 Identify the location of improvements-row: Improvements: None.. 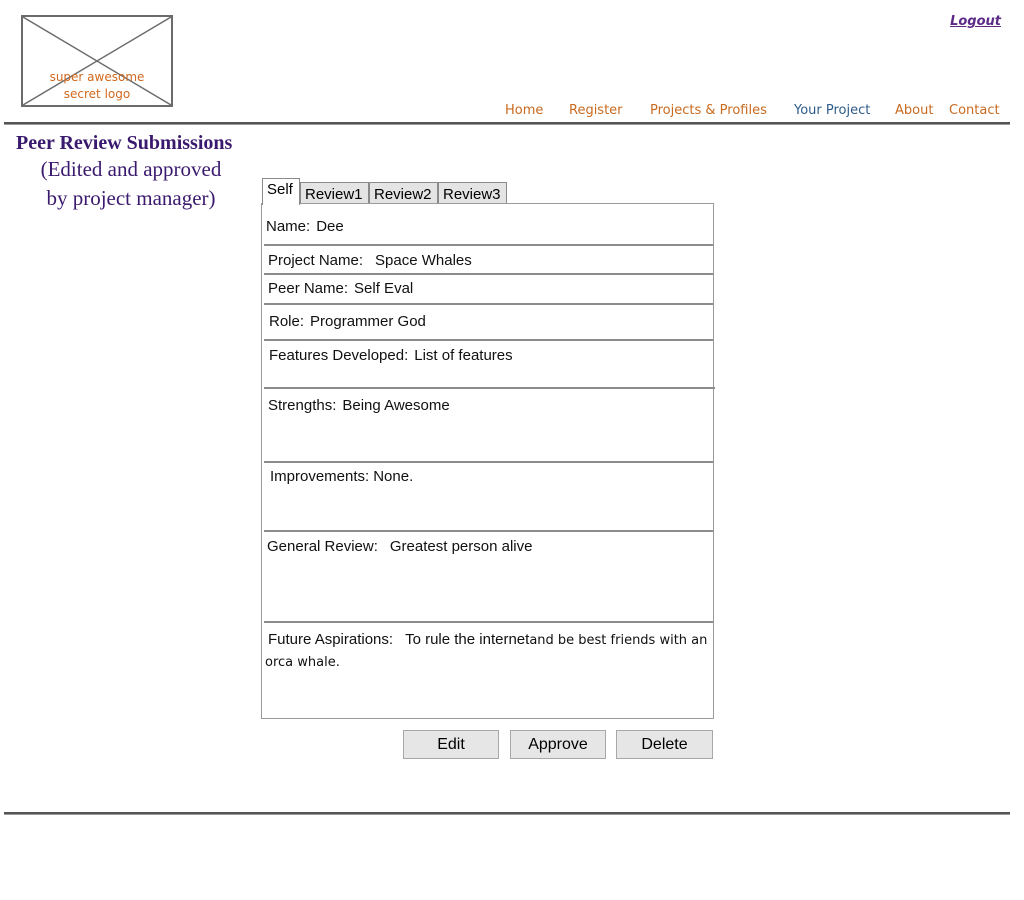
(488, 497).